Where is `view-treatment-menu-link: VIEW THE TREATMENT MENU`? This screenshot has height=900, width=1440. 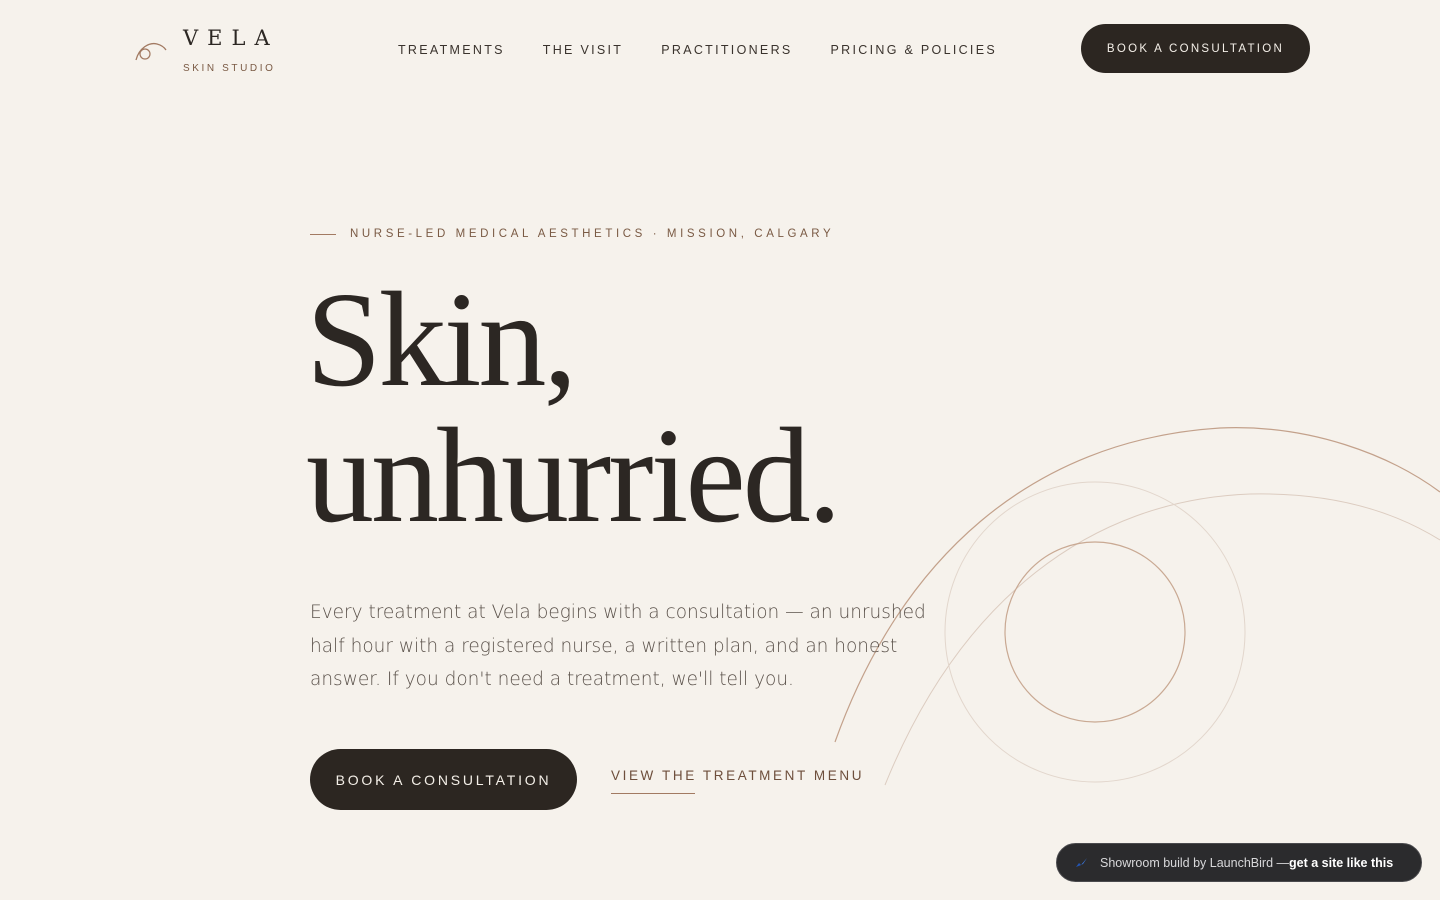 view-treatment-menu-link: VIEW THE TREATMENT MENU is located at coordinates (737, 775).